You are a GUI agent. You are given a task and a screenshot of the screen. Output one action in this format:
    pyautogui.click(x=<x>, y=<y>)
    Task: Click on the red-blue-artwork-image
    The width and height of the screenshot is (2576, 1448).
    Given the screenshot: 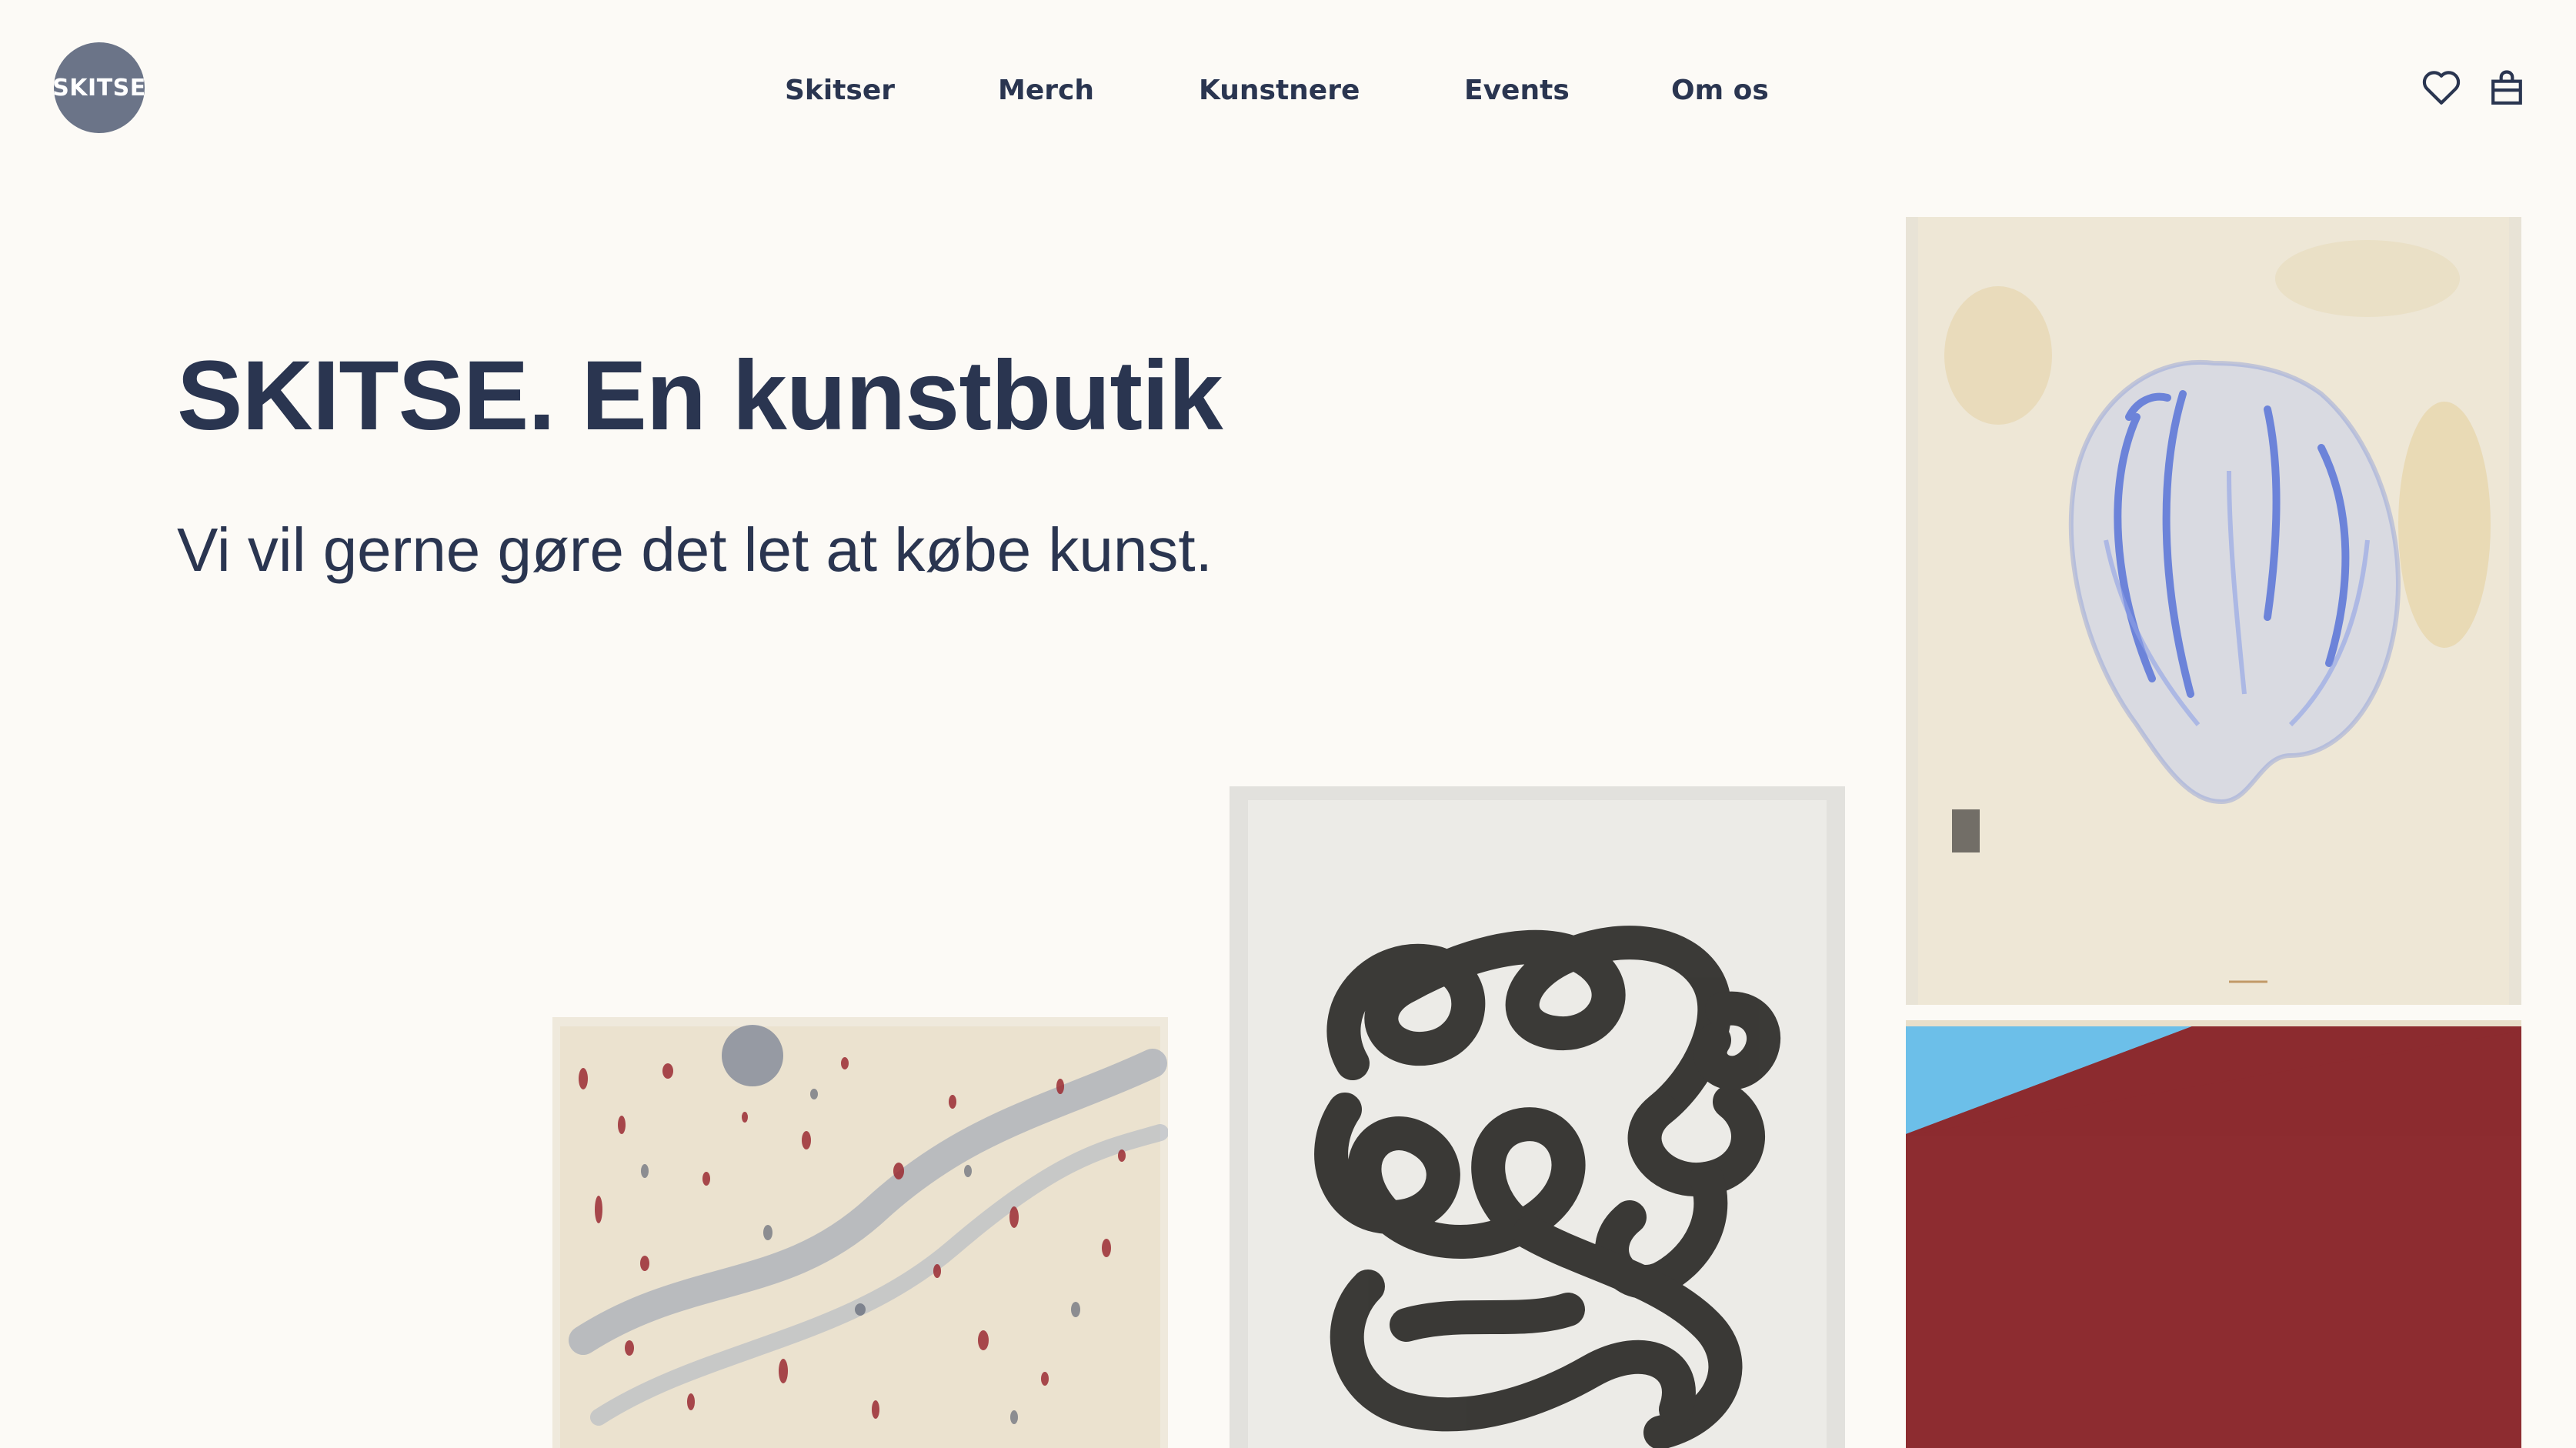 What is the action you would take?
    pyautogui.click(x=2213, y=1234)
    